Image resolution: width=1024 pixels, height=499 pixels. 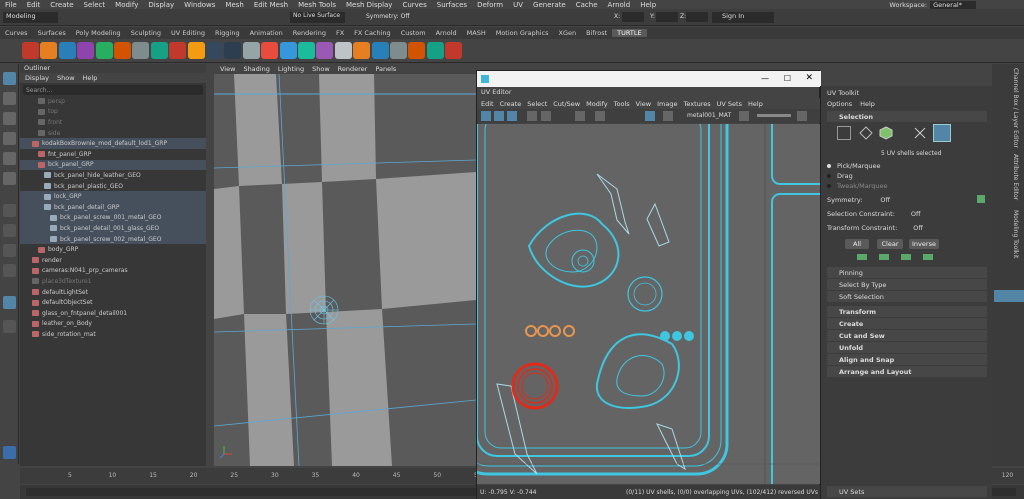 What do you see at coordinates (227, 69) in the screenshot?
I see `viewport-menu-view: View` at bounding box center [227, 69].